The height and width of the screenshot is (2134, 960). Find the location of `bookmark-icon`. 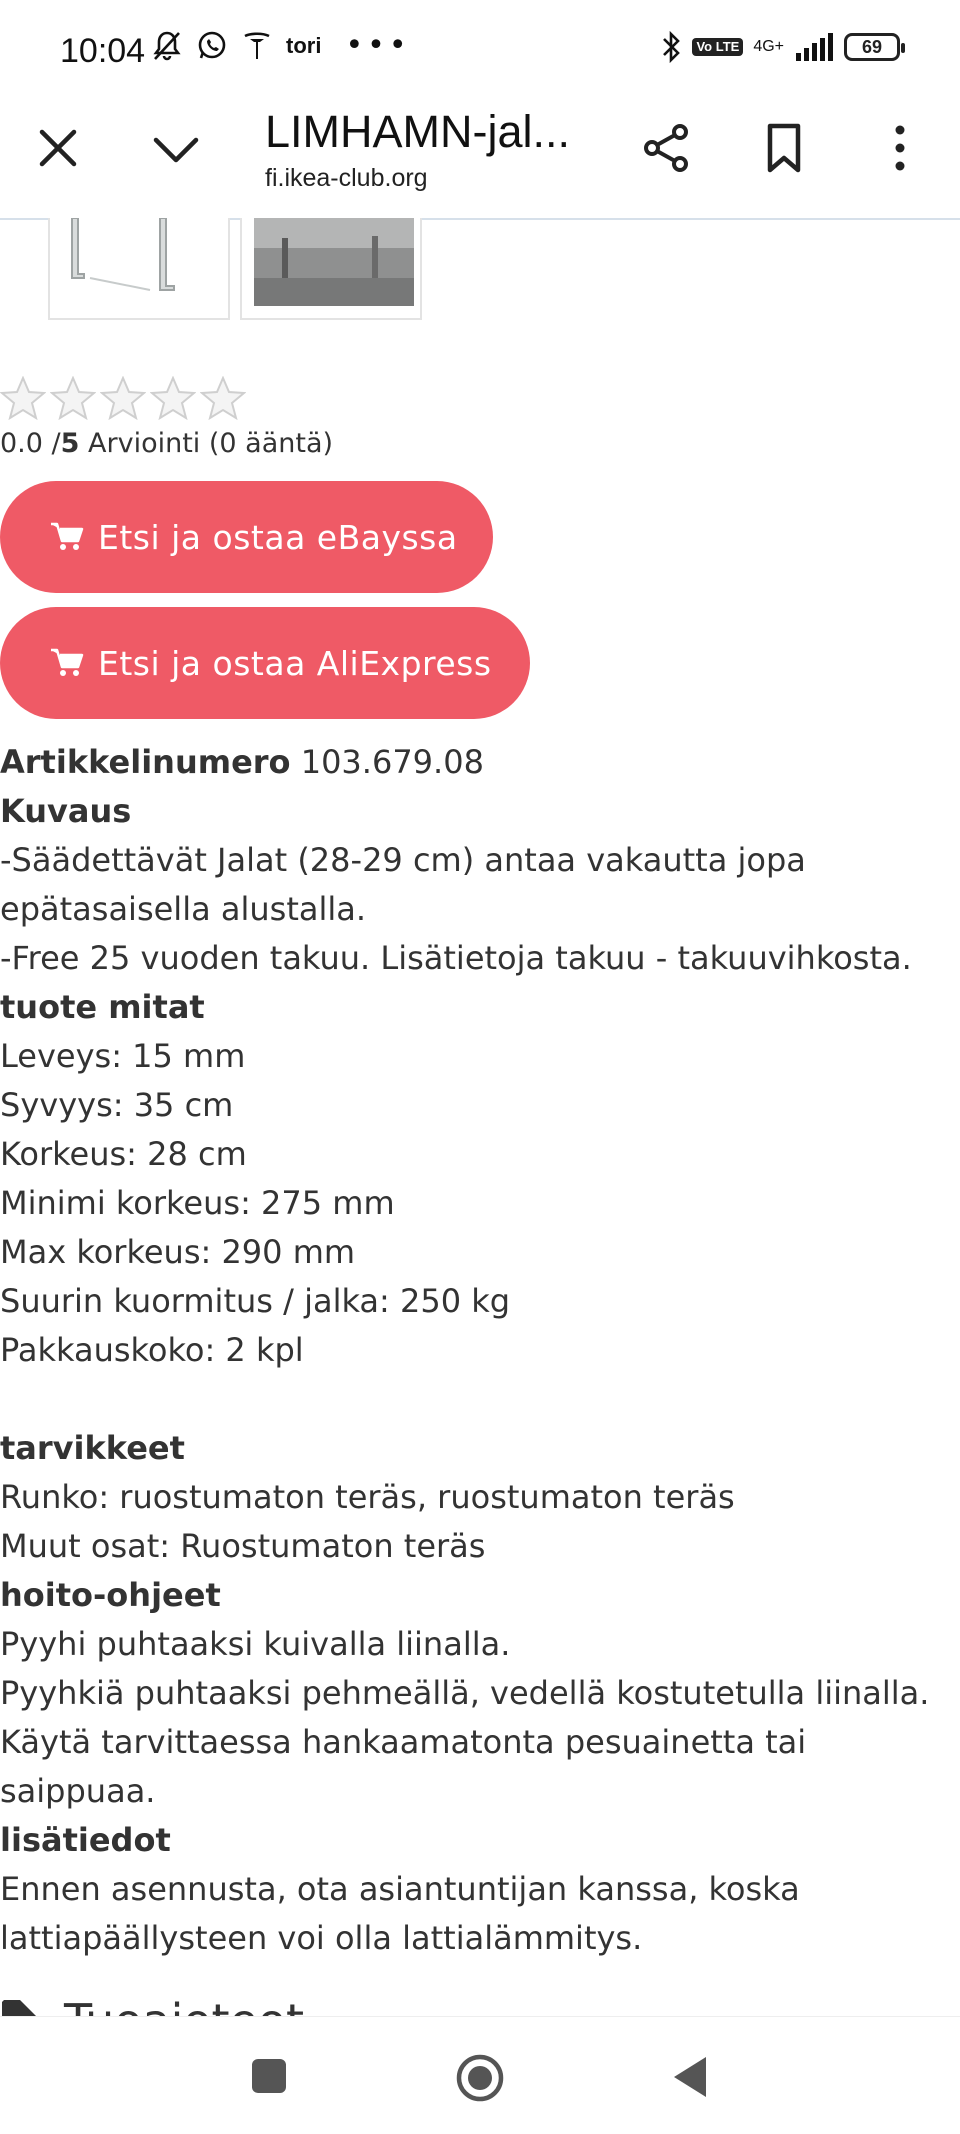

bookmark-icon is located at coordinates (784, 148).